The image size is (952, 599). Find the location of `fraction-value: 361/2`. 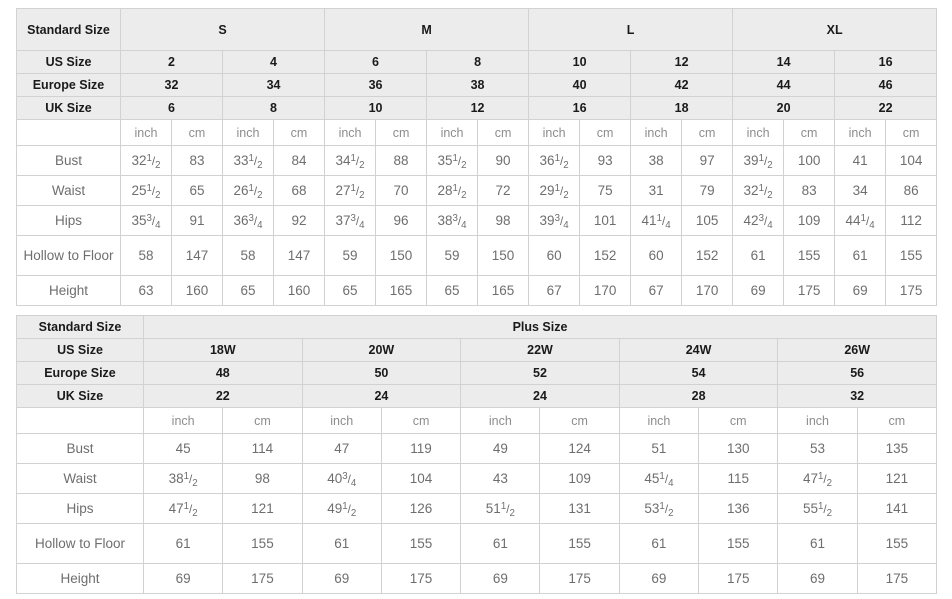

fraction-value: 361/2 is located at coordinates (554, 162).